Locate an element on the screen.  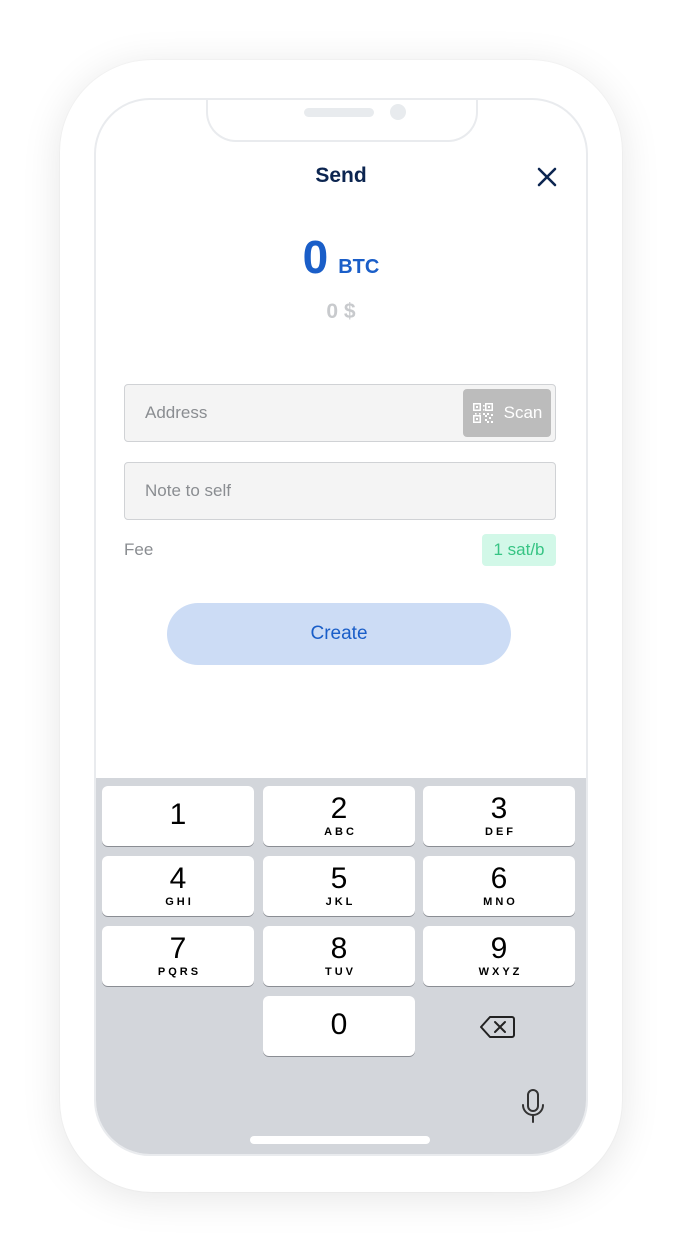
key-3: 3 DEF is located at coordinates (499, 816).